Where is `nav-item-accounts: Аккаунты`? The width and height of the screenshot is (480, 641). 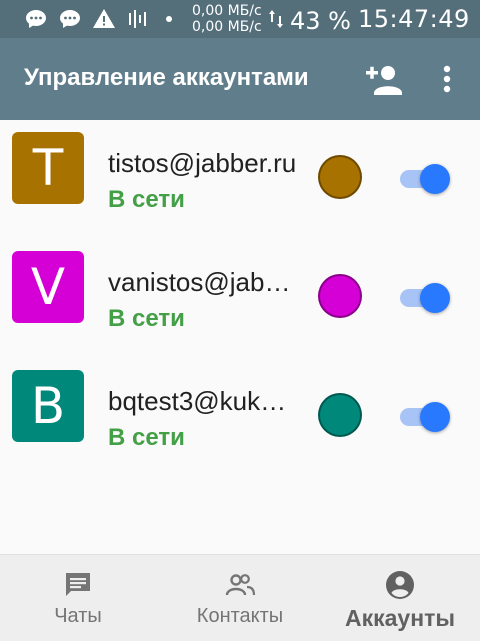
nav-item-accounts: Аккаунты is located at coordinates (400, 598).